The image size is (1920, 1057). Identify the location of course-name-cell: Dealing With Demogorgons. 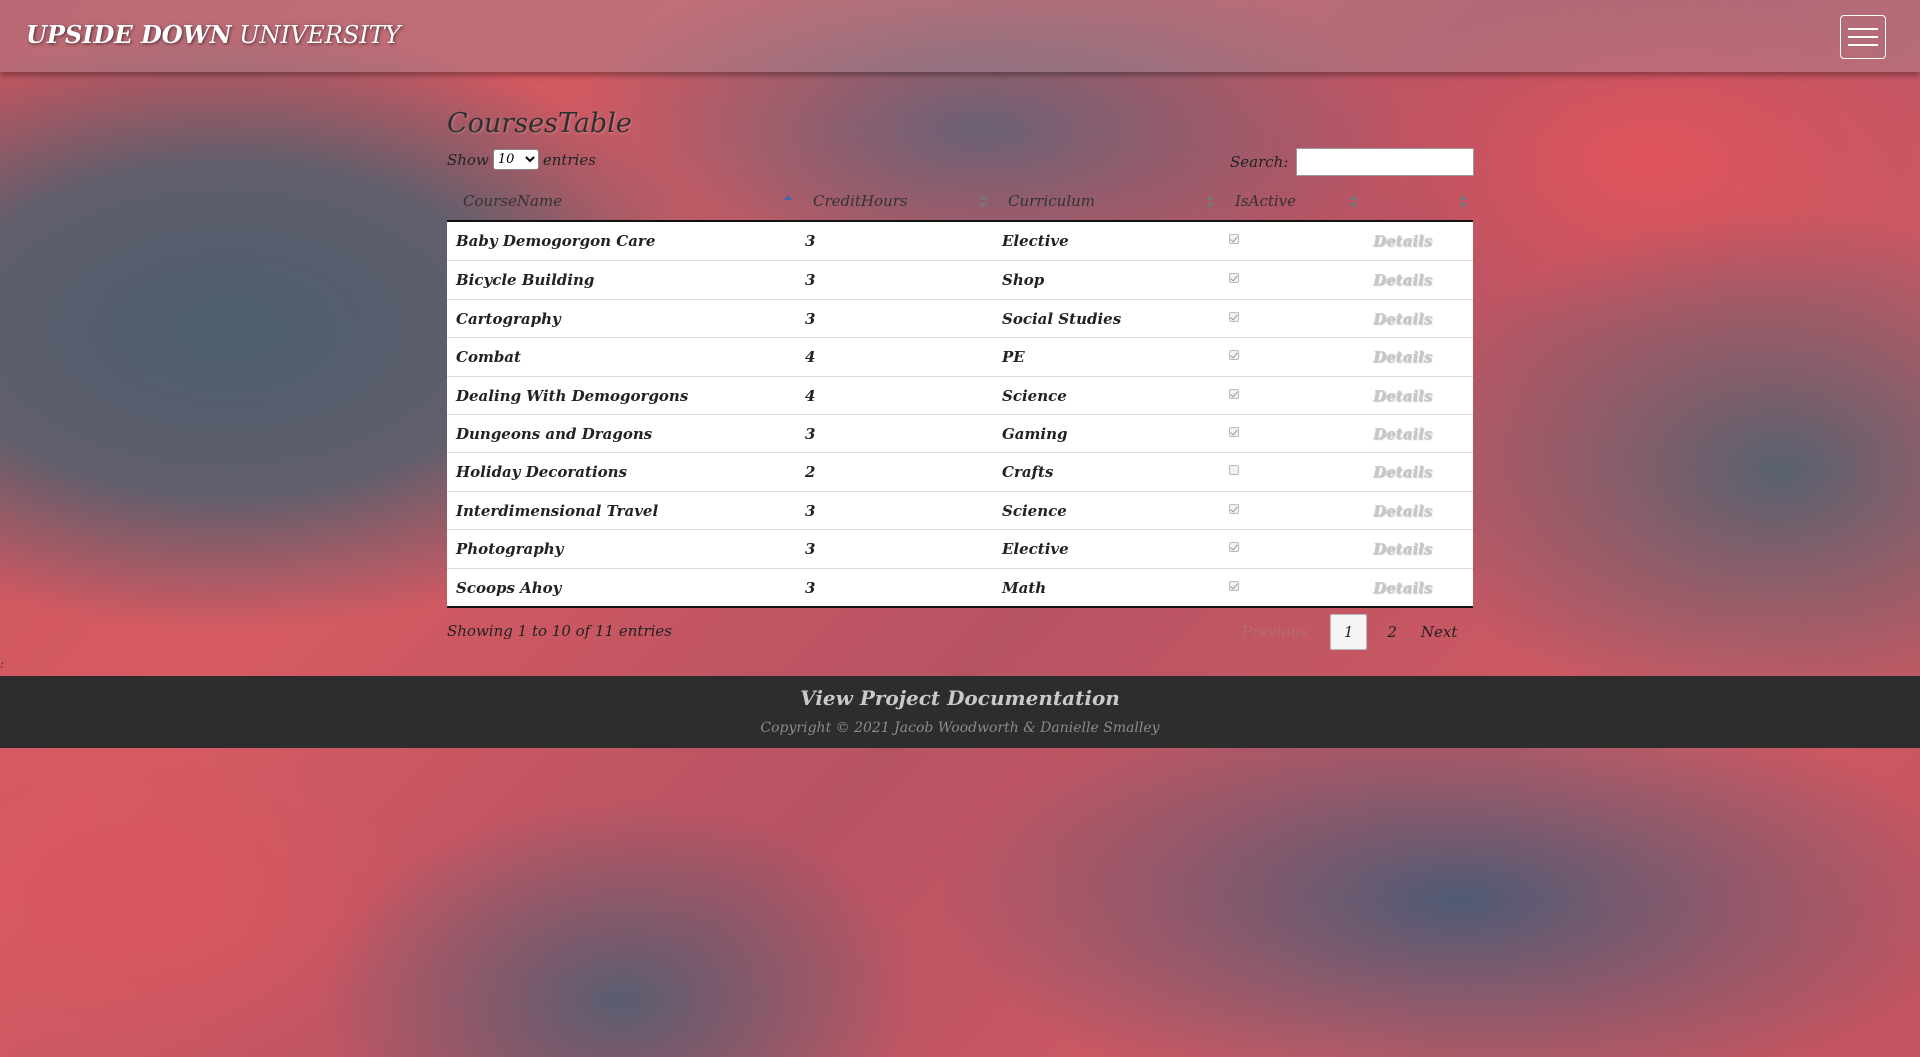
(572, 395).